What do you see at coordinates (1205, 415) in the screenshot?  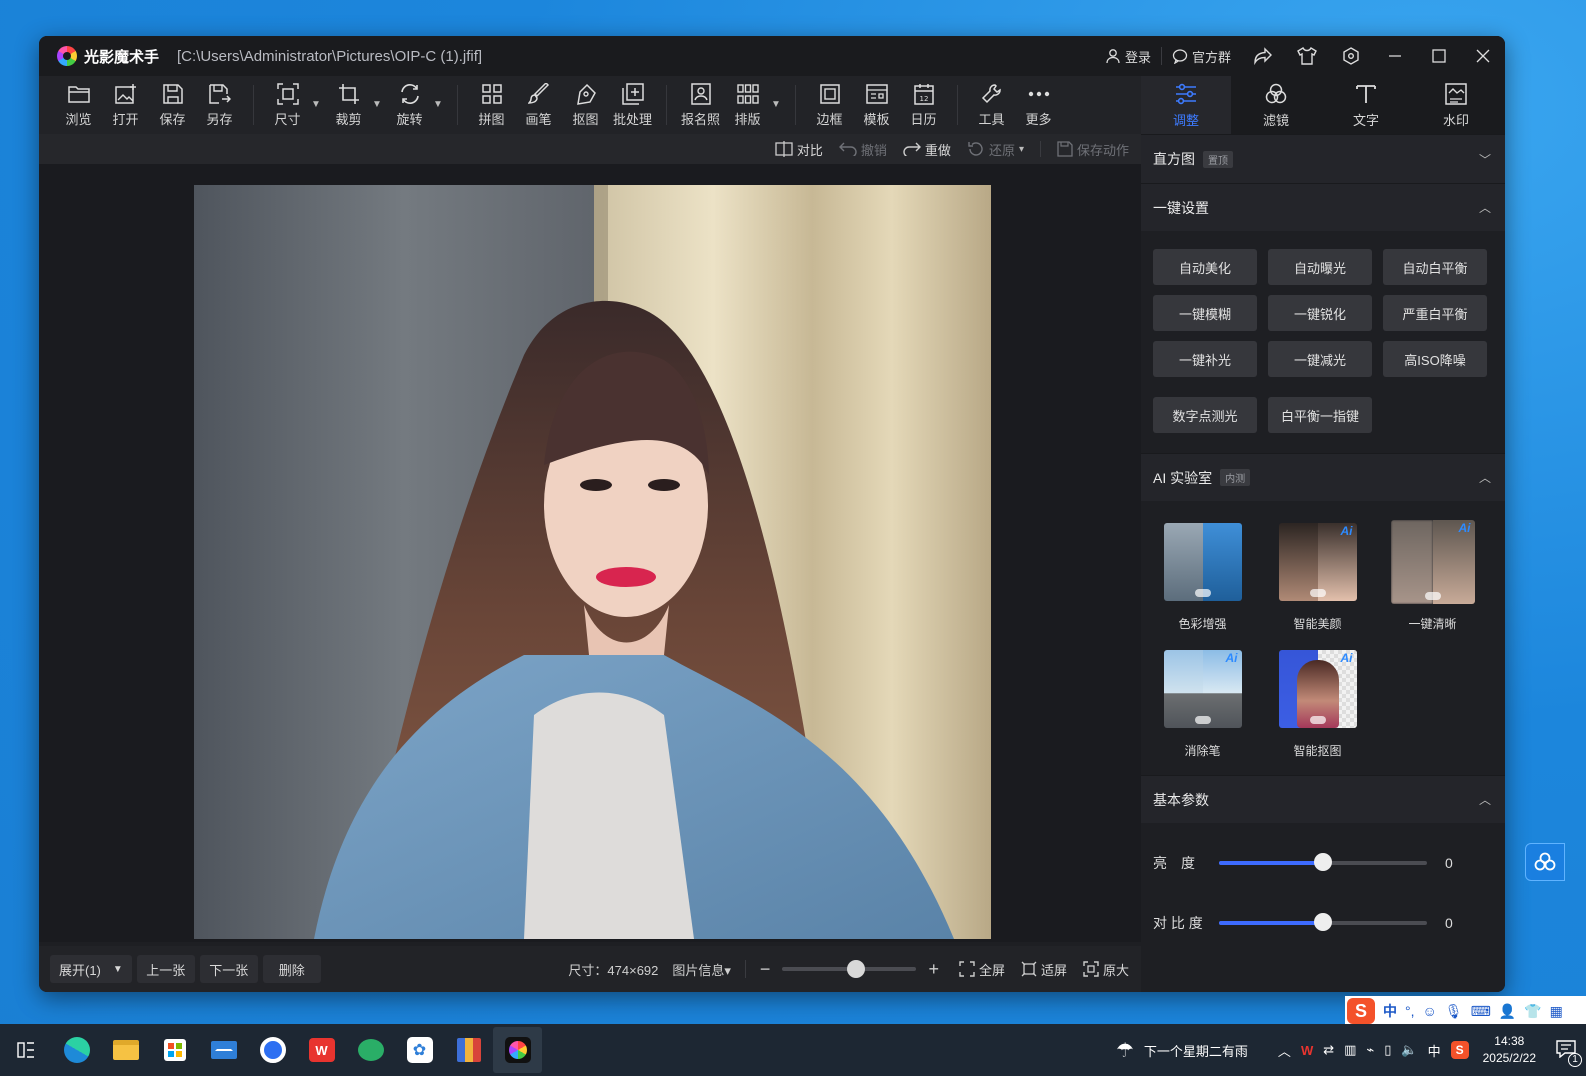 I see `spot-metering-button: 数字点测光` at bounding box center [1205, 415].